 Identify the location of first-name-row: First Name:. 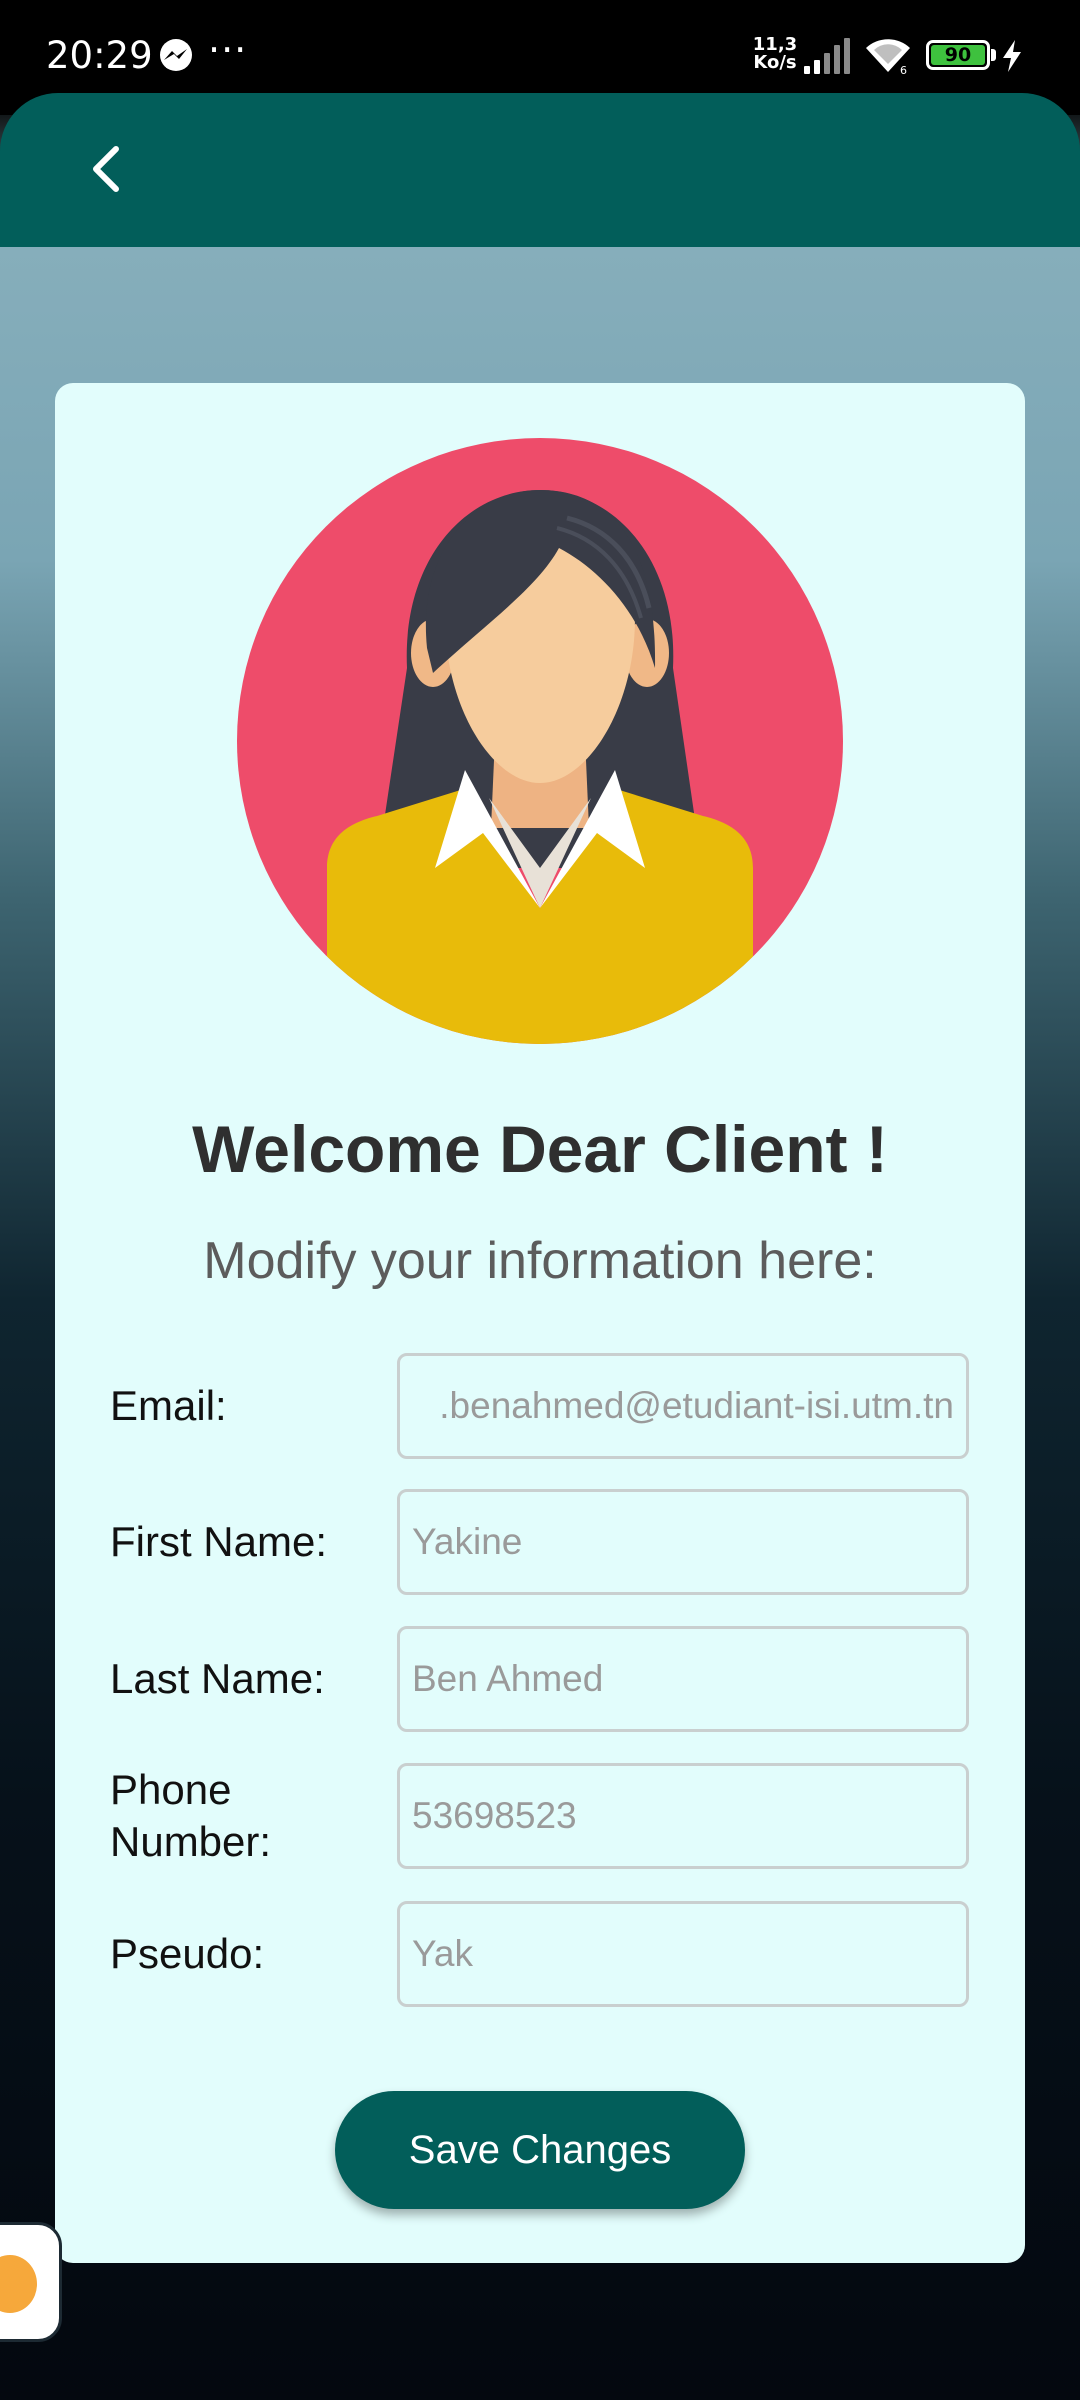
(540, 1542).